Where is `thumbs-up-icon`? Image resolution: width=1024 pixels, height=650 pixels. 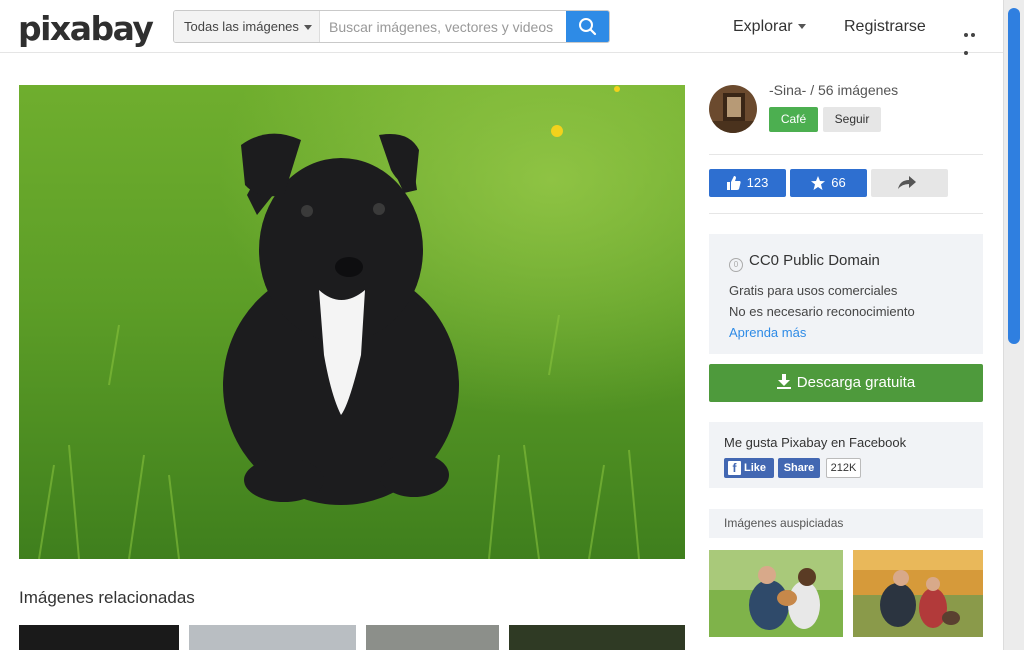 thumbs-up-icon is located at coordinates (733, 183).